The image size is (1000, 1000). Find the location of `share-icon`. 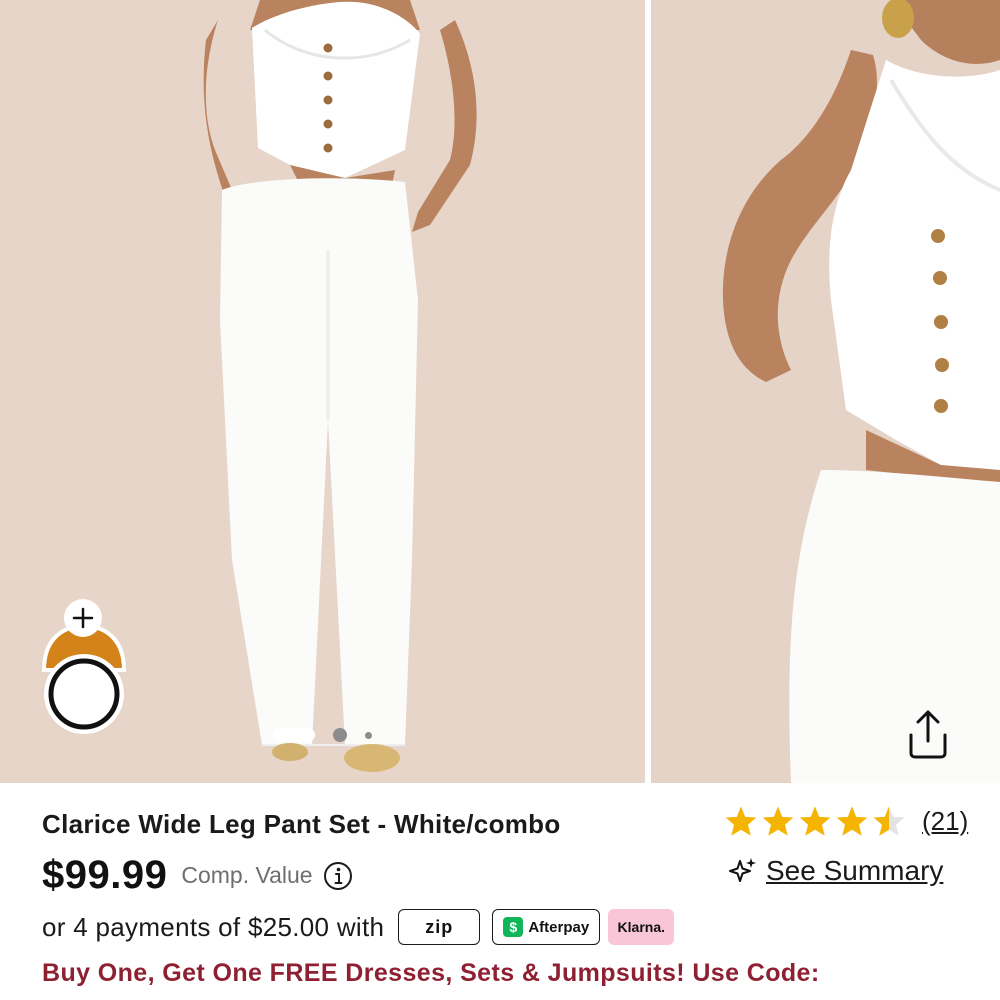

share-icon is located at coordinates (928, 734).